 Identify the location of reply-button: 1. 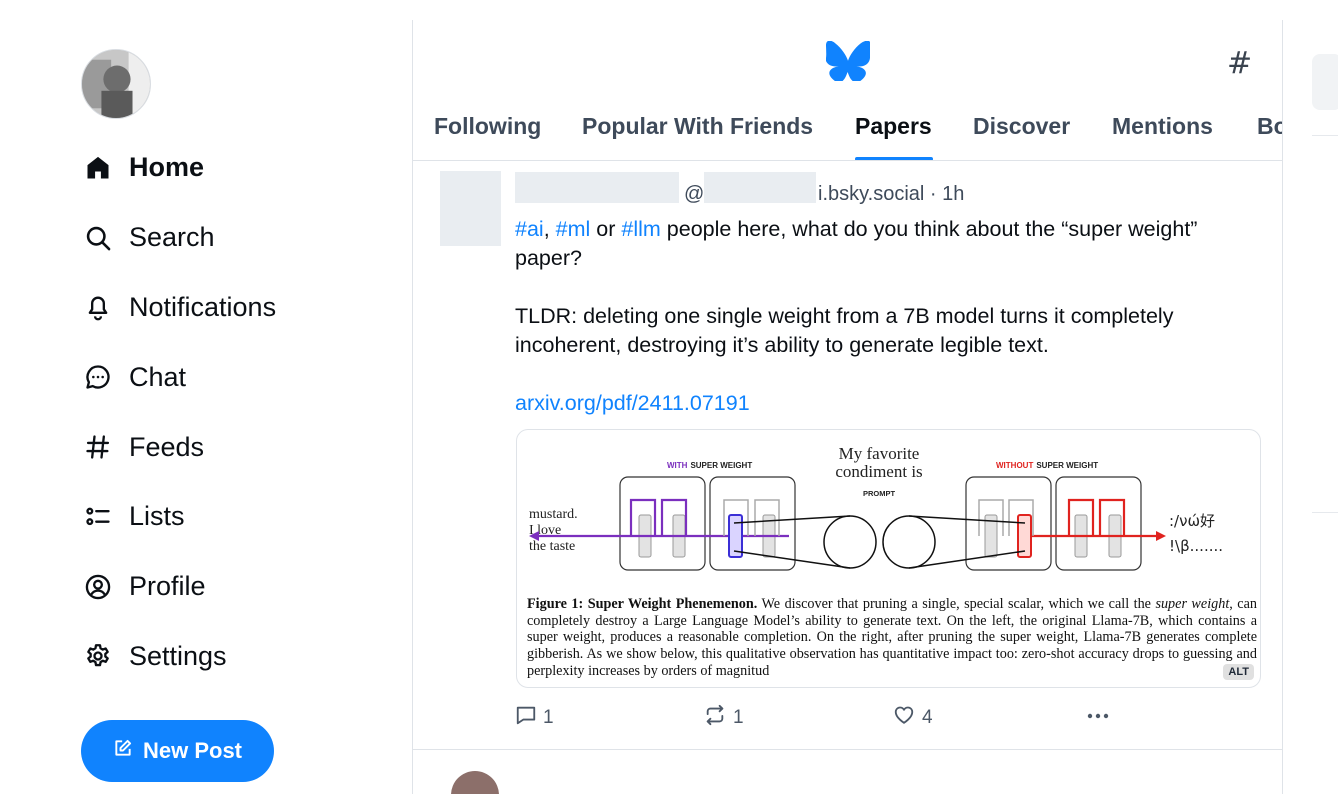
(534, 718).